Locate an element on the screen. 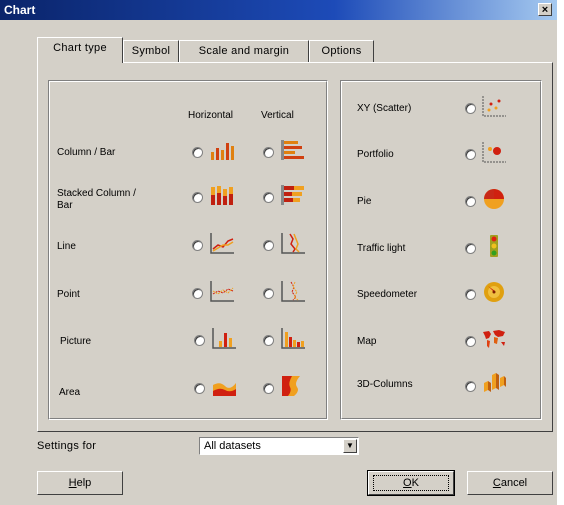 The width and height of the screenshot is (564, 505). stacked-bar-icon is located at coordinates (292, 195).